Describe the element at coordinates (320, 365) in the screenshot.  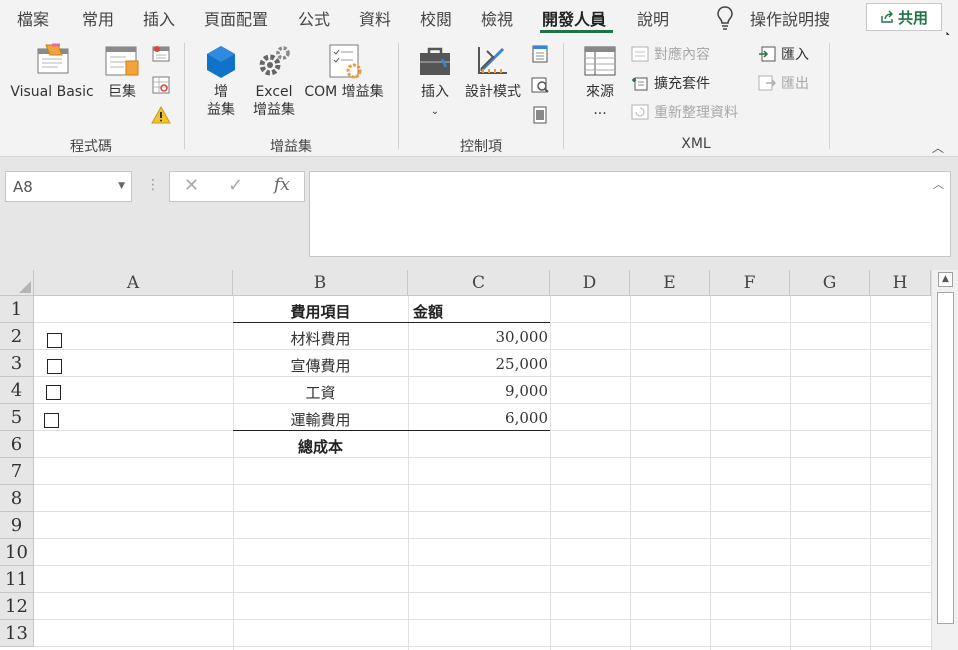
I see `table-row-item: 宣傳費用` at that location.